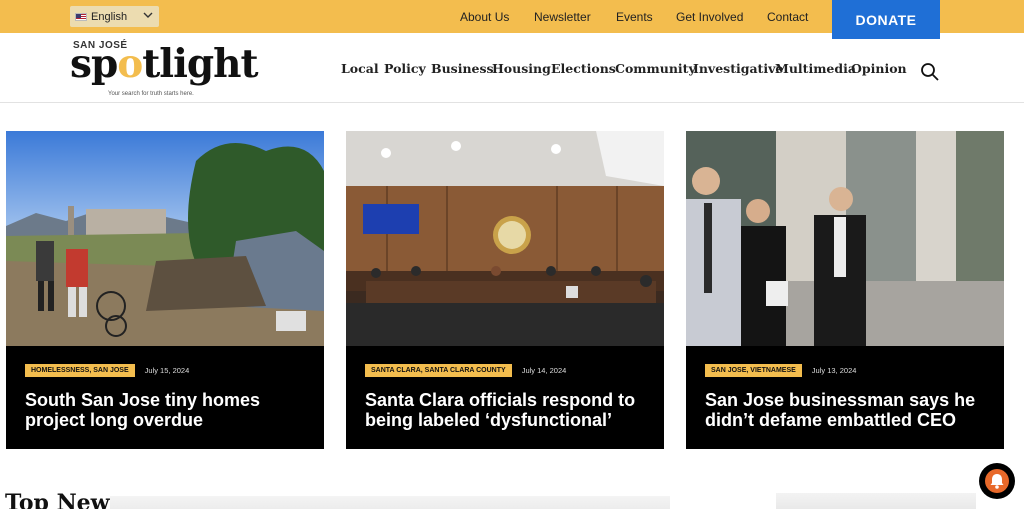  Describe the element at coordinates (505, 238) in the screenshot. I see `article-image-council-chamber` at that location.